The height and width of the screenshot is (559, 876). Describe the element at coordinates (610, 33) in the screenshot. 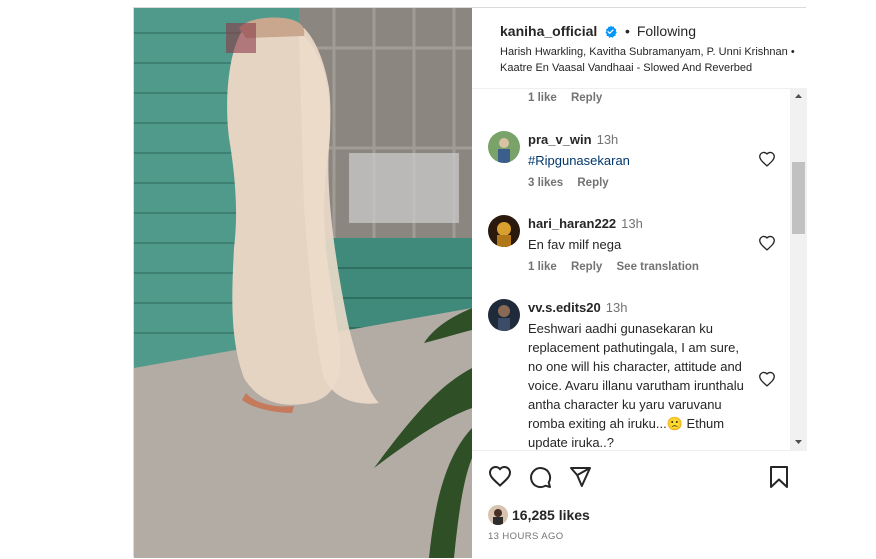

I see `verified-badge-icon` at that location.